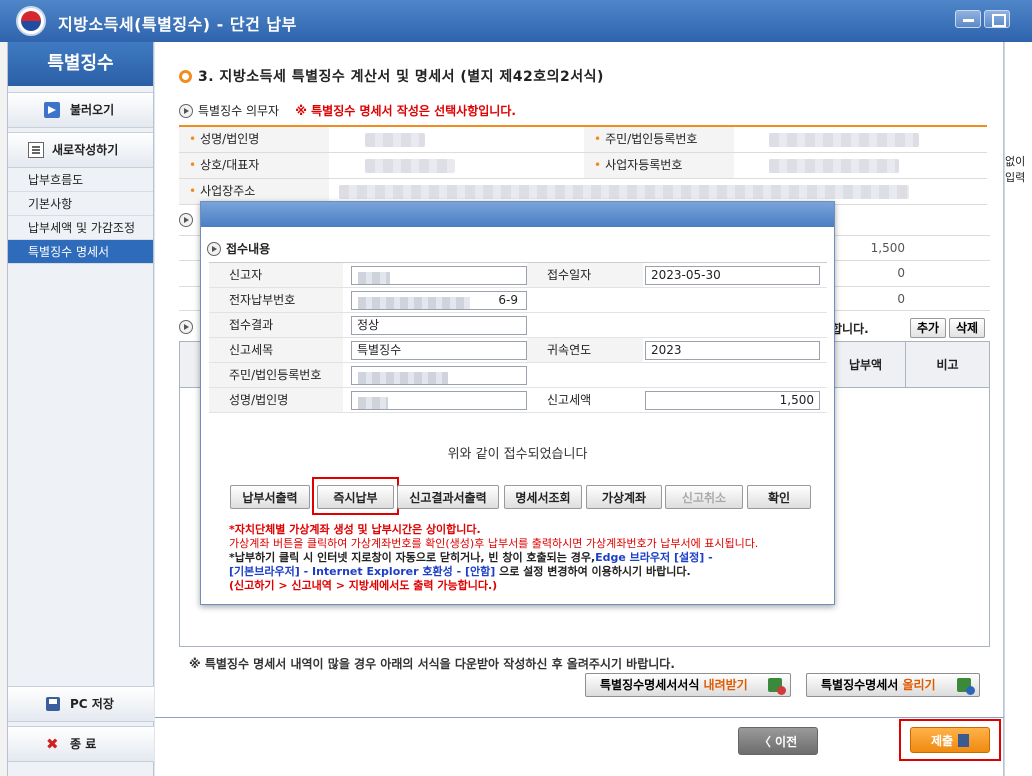 This screenshot has height=776, width=1032. I want to click on report-print-button: 신고결과서출력, so click(448, 497).